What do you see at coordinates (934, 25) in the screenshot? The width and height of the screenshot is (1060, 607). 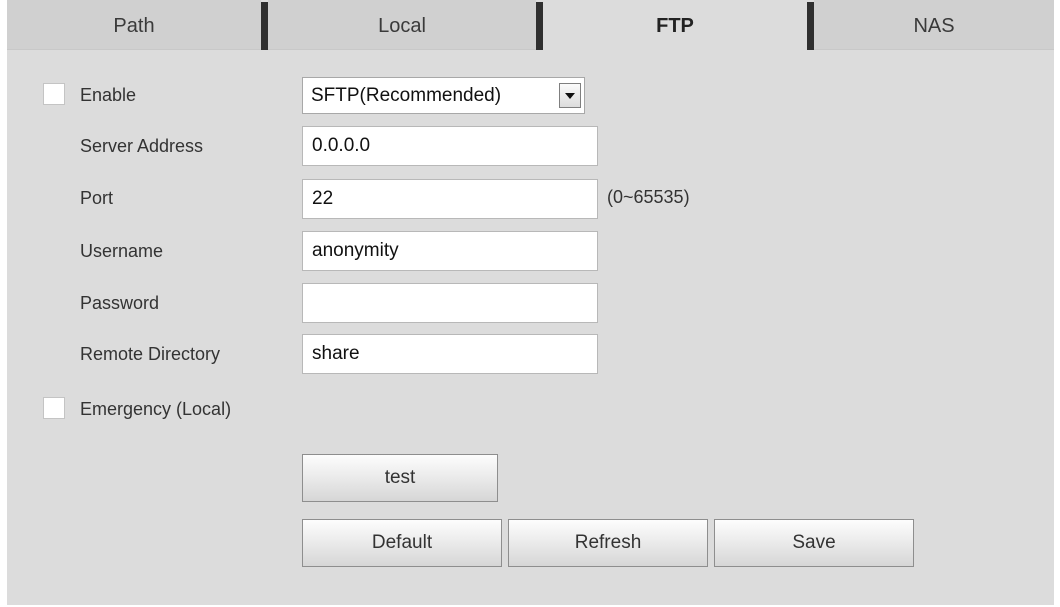 I see `tab-nas: NAS` at bounding box center [934, 25].